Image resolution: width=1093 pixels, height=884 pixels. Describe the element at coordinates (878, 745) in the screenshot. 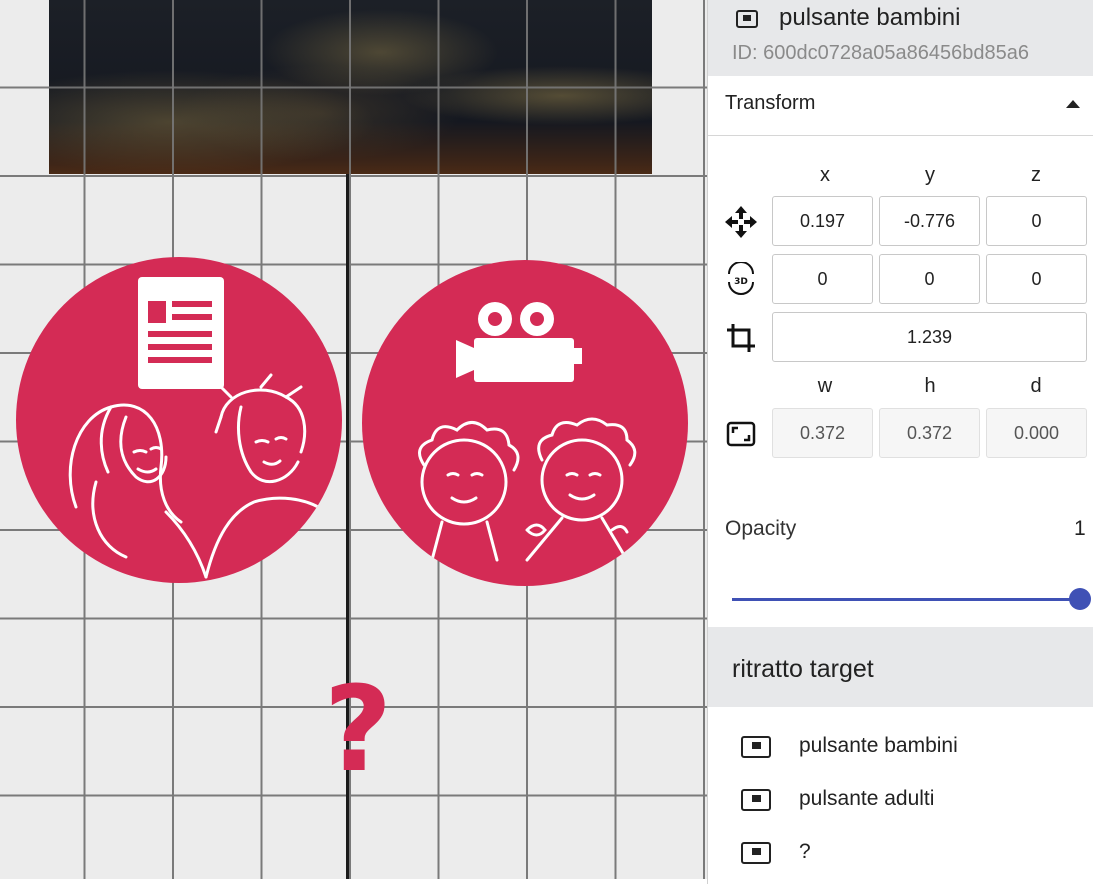

I see `list-item-label: pulsante bambini` at that location.